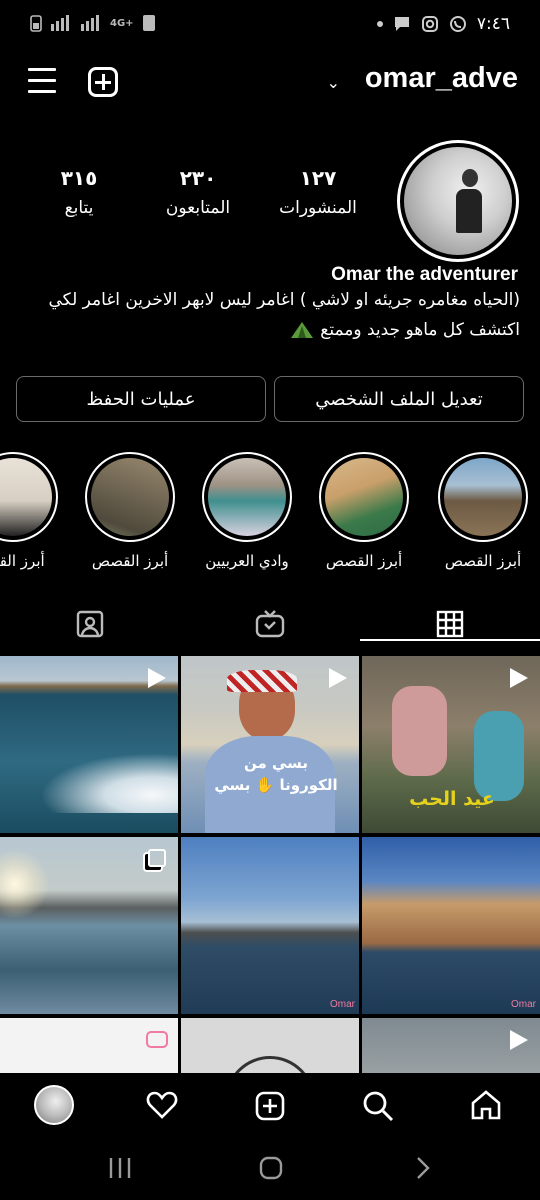 The height and width of the screenshot is (1200, 540). What do you see at coordinates (379, 24) in the screenshot?
I see `dot-icon` at bounding box center [379, 24].